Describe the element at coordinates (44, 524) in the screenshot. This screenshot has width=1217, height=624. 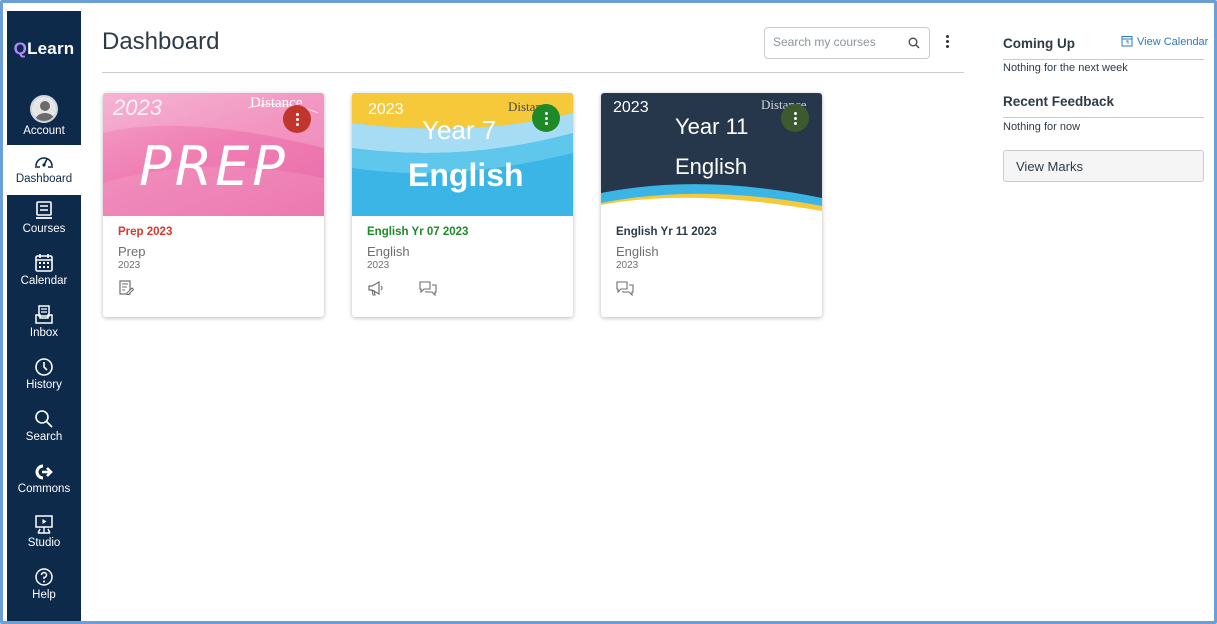
I see `studio-icon` at that location.